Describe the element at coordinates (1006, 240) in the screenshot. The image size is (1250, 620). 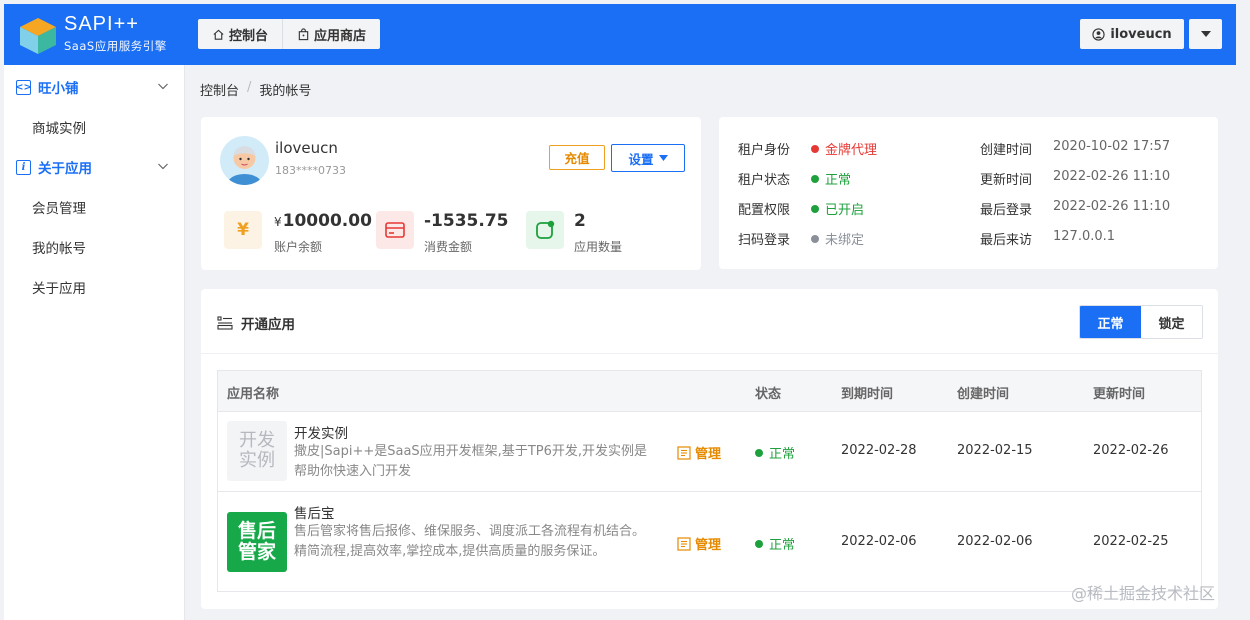
I see `last-visit-label: 最后来访` at that location.